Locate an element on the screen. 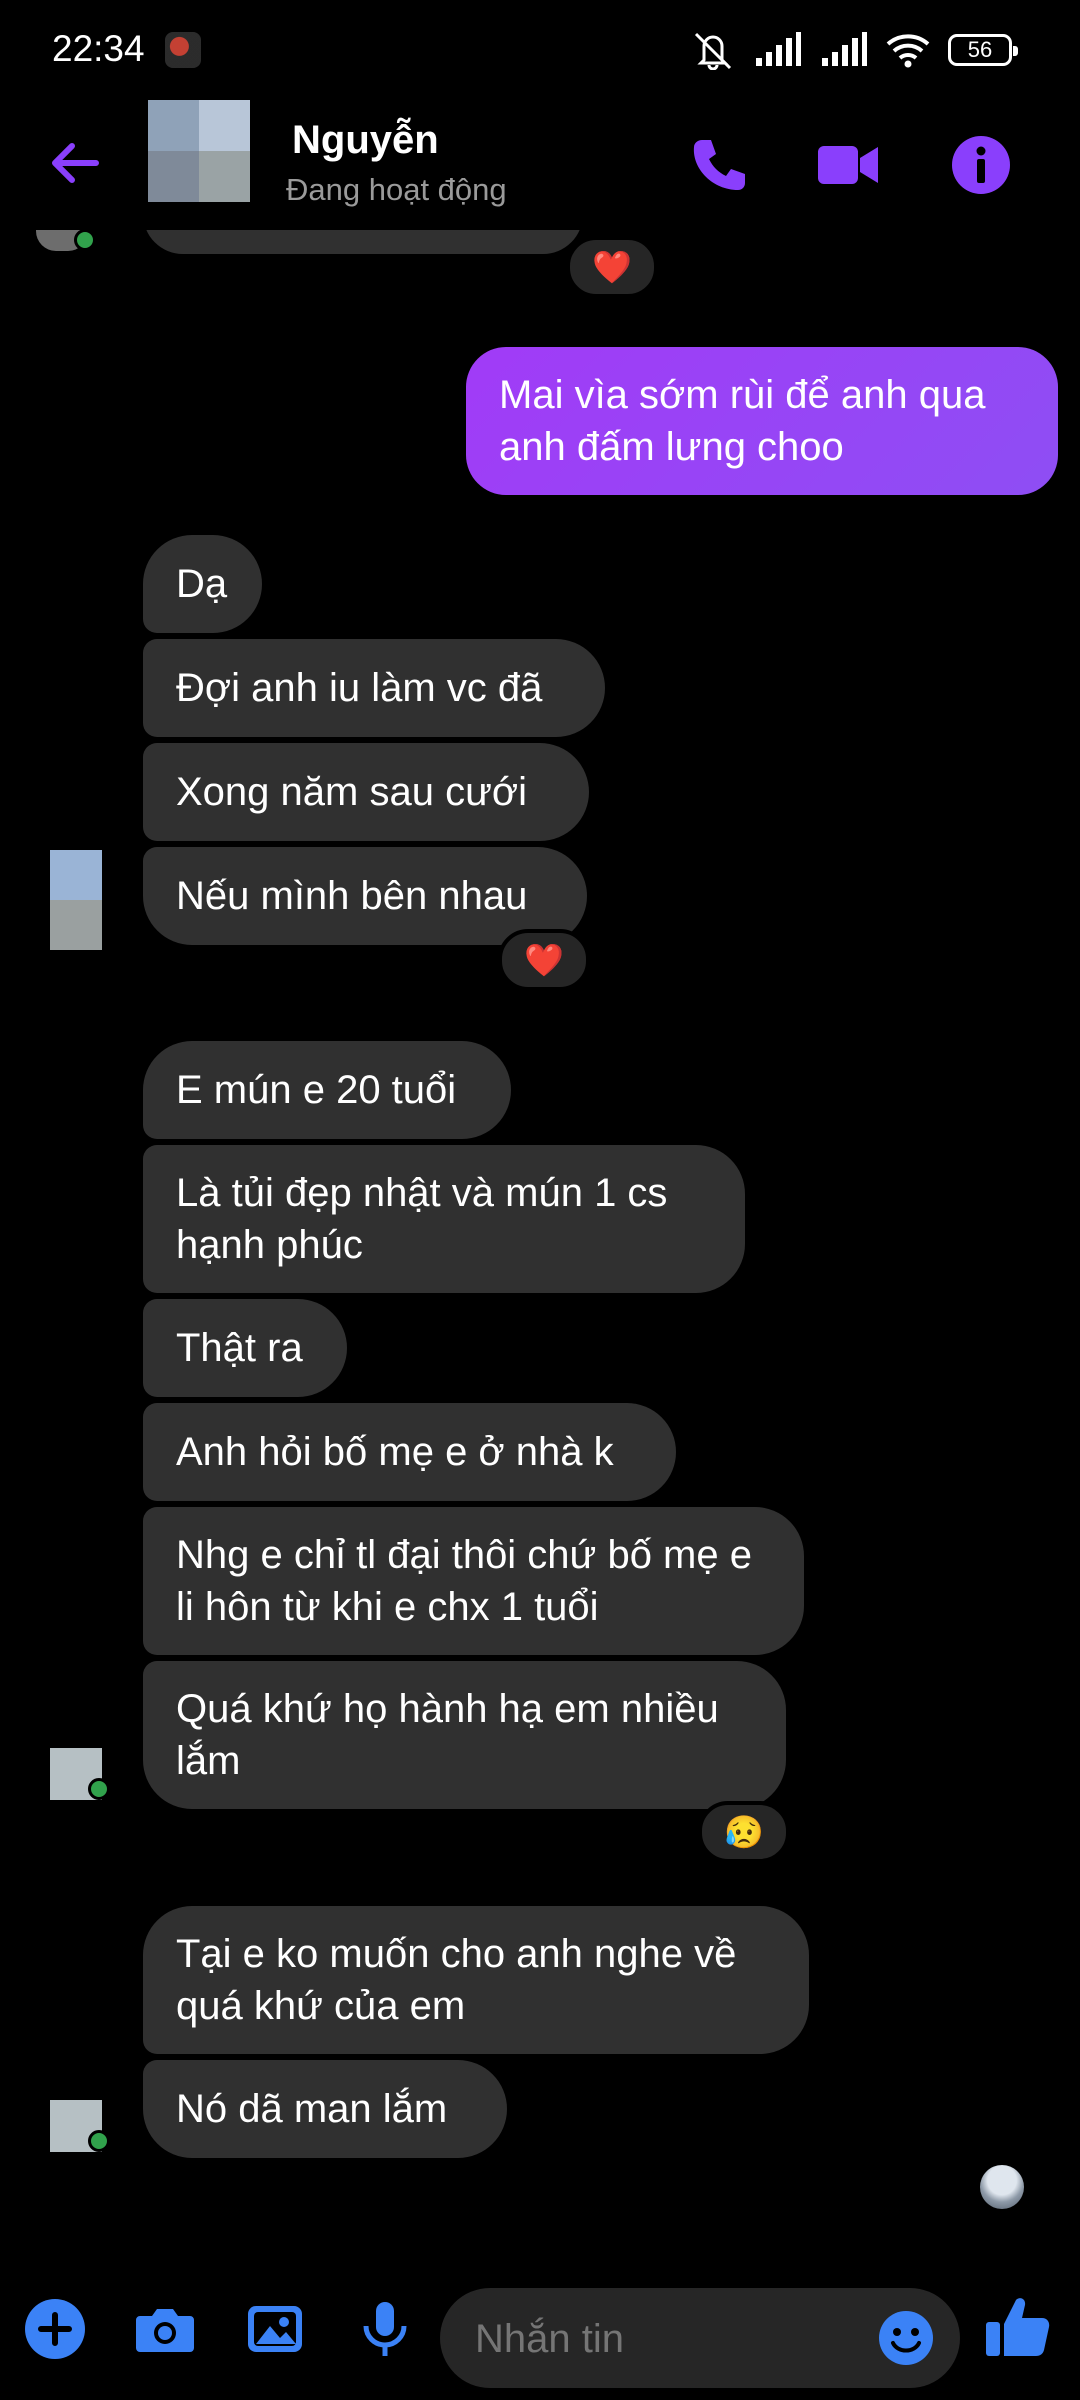 Image resolution: width=1080 pixels, height=2400 pixels. incoming-message: Đợi anh iu làm vc đã is located at coordinates (374, 688).